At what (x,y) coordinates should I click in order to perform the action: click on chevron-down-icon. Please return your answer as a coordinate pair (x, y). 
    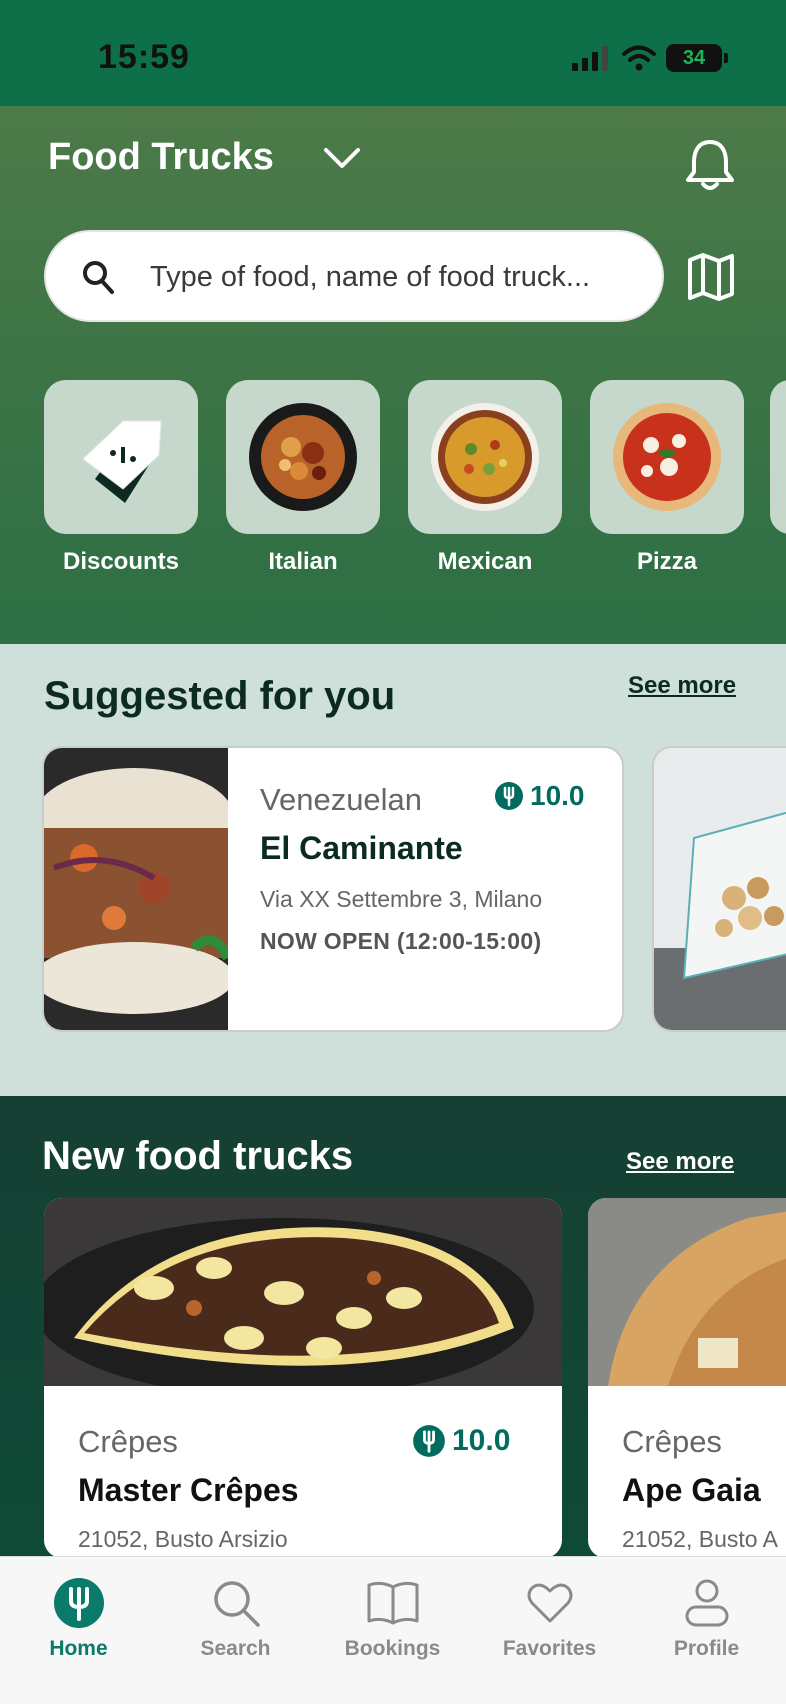
    Looking at the image, I should click on (342, 159).